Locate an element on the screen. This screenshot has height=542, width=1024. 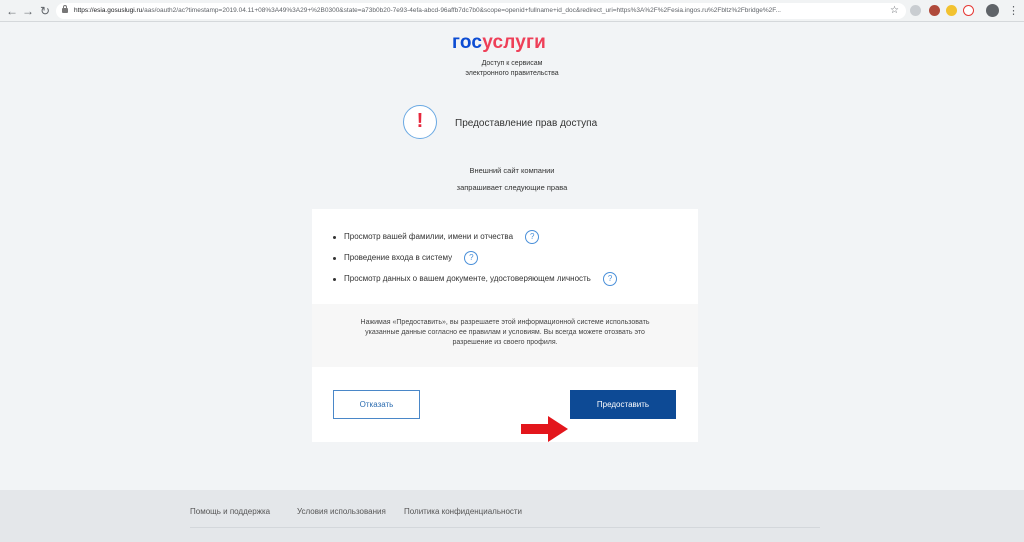
red-arrow-icon is located at coordinates (544, 429).